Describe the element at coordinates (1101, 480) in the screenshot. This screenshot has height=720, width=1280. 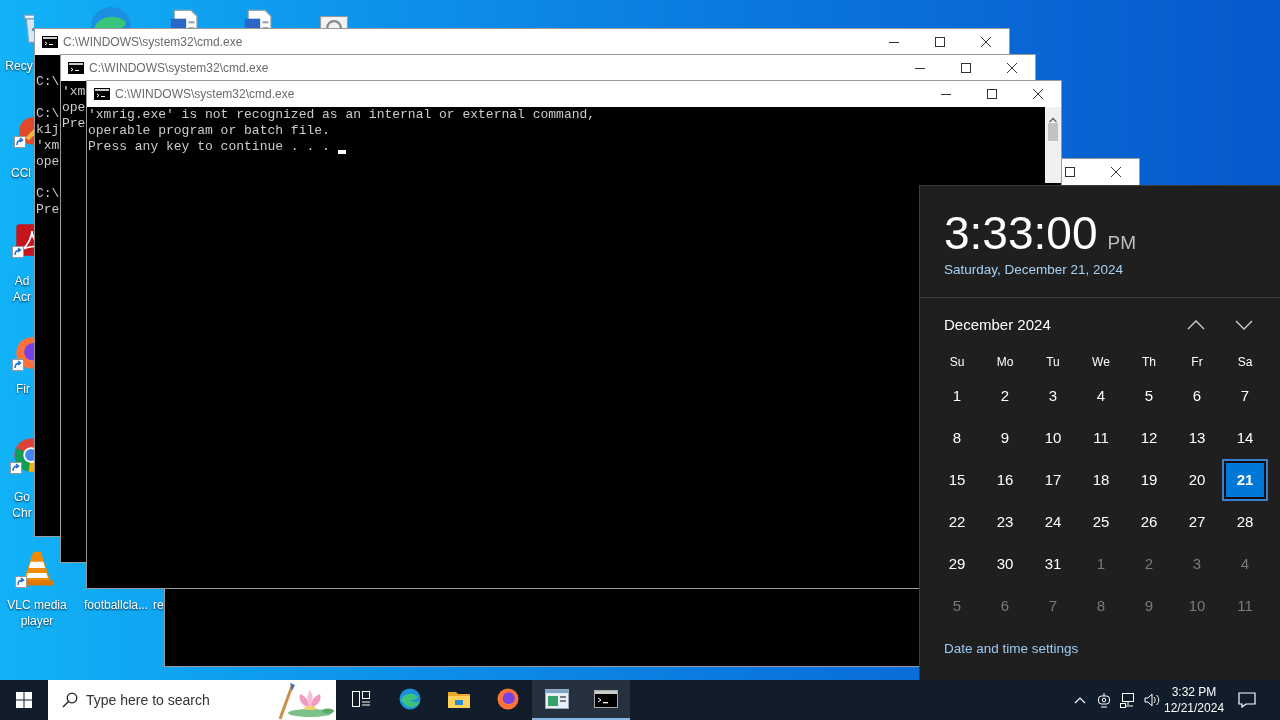
I see `calendar-day: 18` at that location.